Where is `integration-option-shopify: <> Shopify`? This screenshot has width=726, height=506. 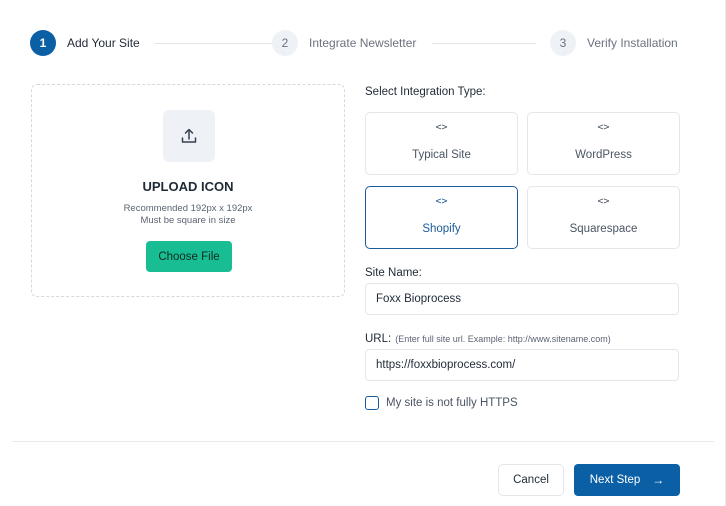 integration-option-shopify: <> Shopify is located at coordinates (441, 217).